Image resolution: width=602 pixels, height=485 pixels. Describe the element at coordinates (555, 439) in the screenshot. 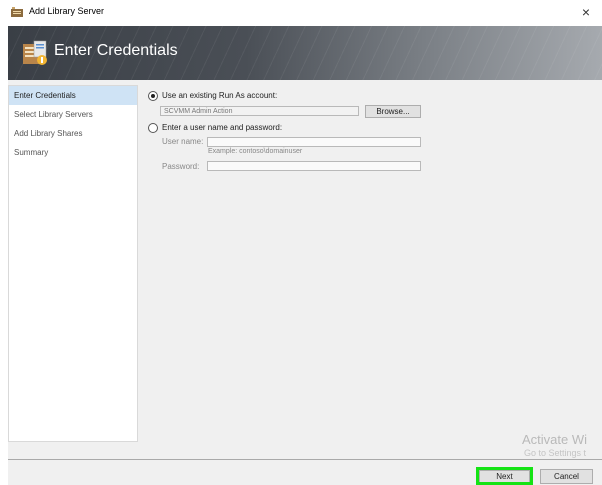

I see `activation-watermark-title: Activate Wi` at that location.